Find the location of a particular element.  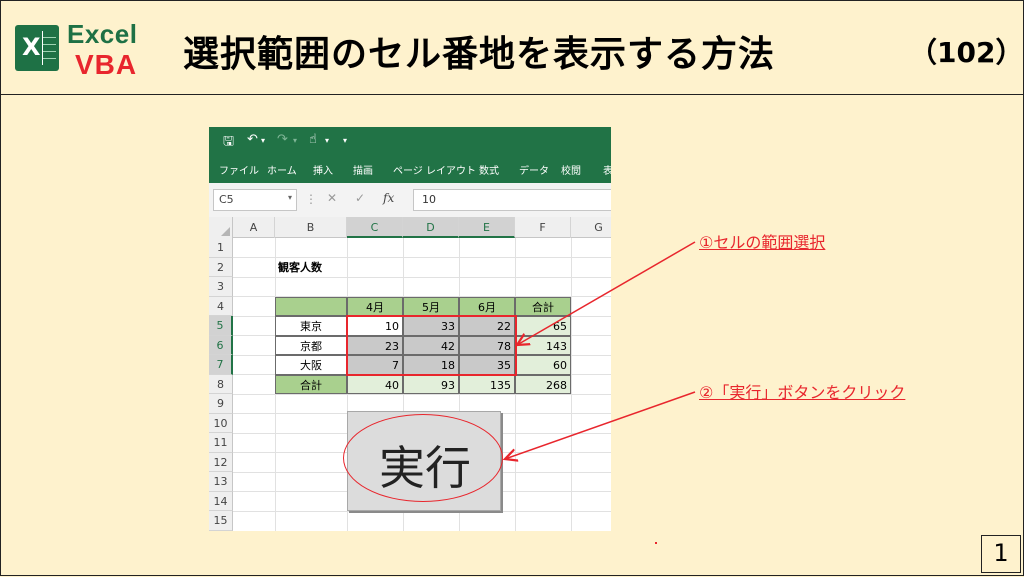

table-header-cell is located at coordinates (311, 306).